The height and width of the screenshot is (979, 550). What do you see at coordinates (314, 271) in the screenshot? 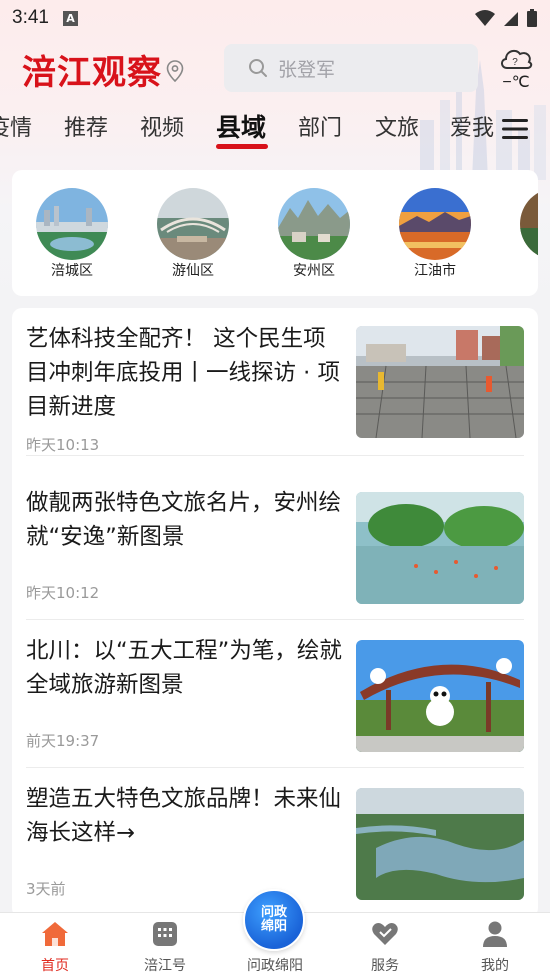
I see `district-label: 安州区` at bounding box center [314, 271].